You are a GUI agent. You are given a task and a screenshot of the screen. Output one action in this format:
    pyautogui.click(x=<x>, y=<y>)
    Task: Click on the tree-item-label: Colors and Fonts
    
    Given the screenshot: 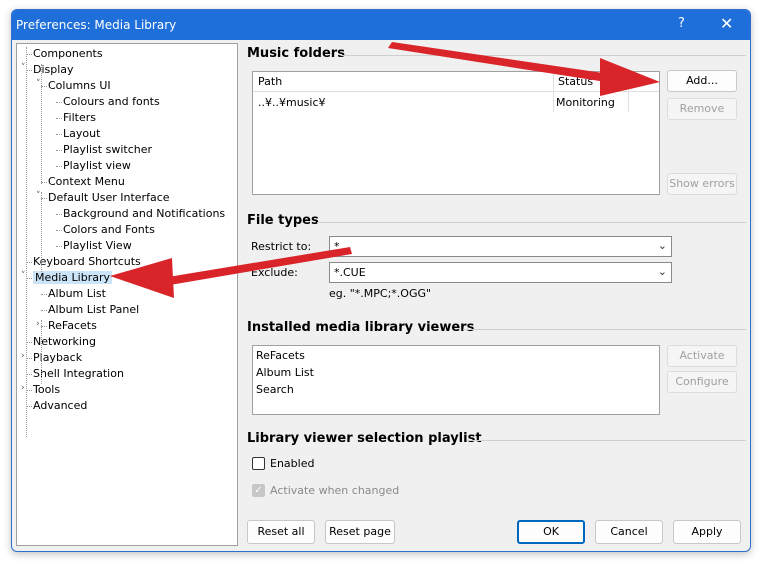 What is the action you would take?
    pyautogui.click(x=109, y=229)
    